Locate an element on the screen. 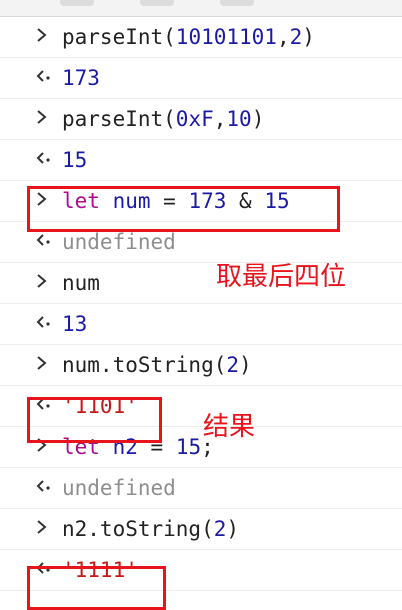  console-output-text: 13 is located at coordinates (74, 324).